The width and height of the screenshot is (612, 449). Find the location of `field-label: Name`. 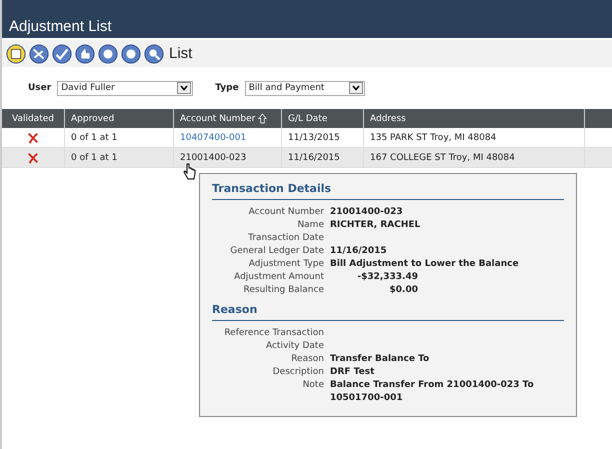

field-label: Name is located at coordinates (310, 225).